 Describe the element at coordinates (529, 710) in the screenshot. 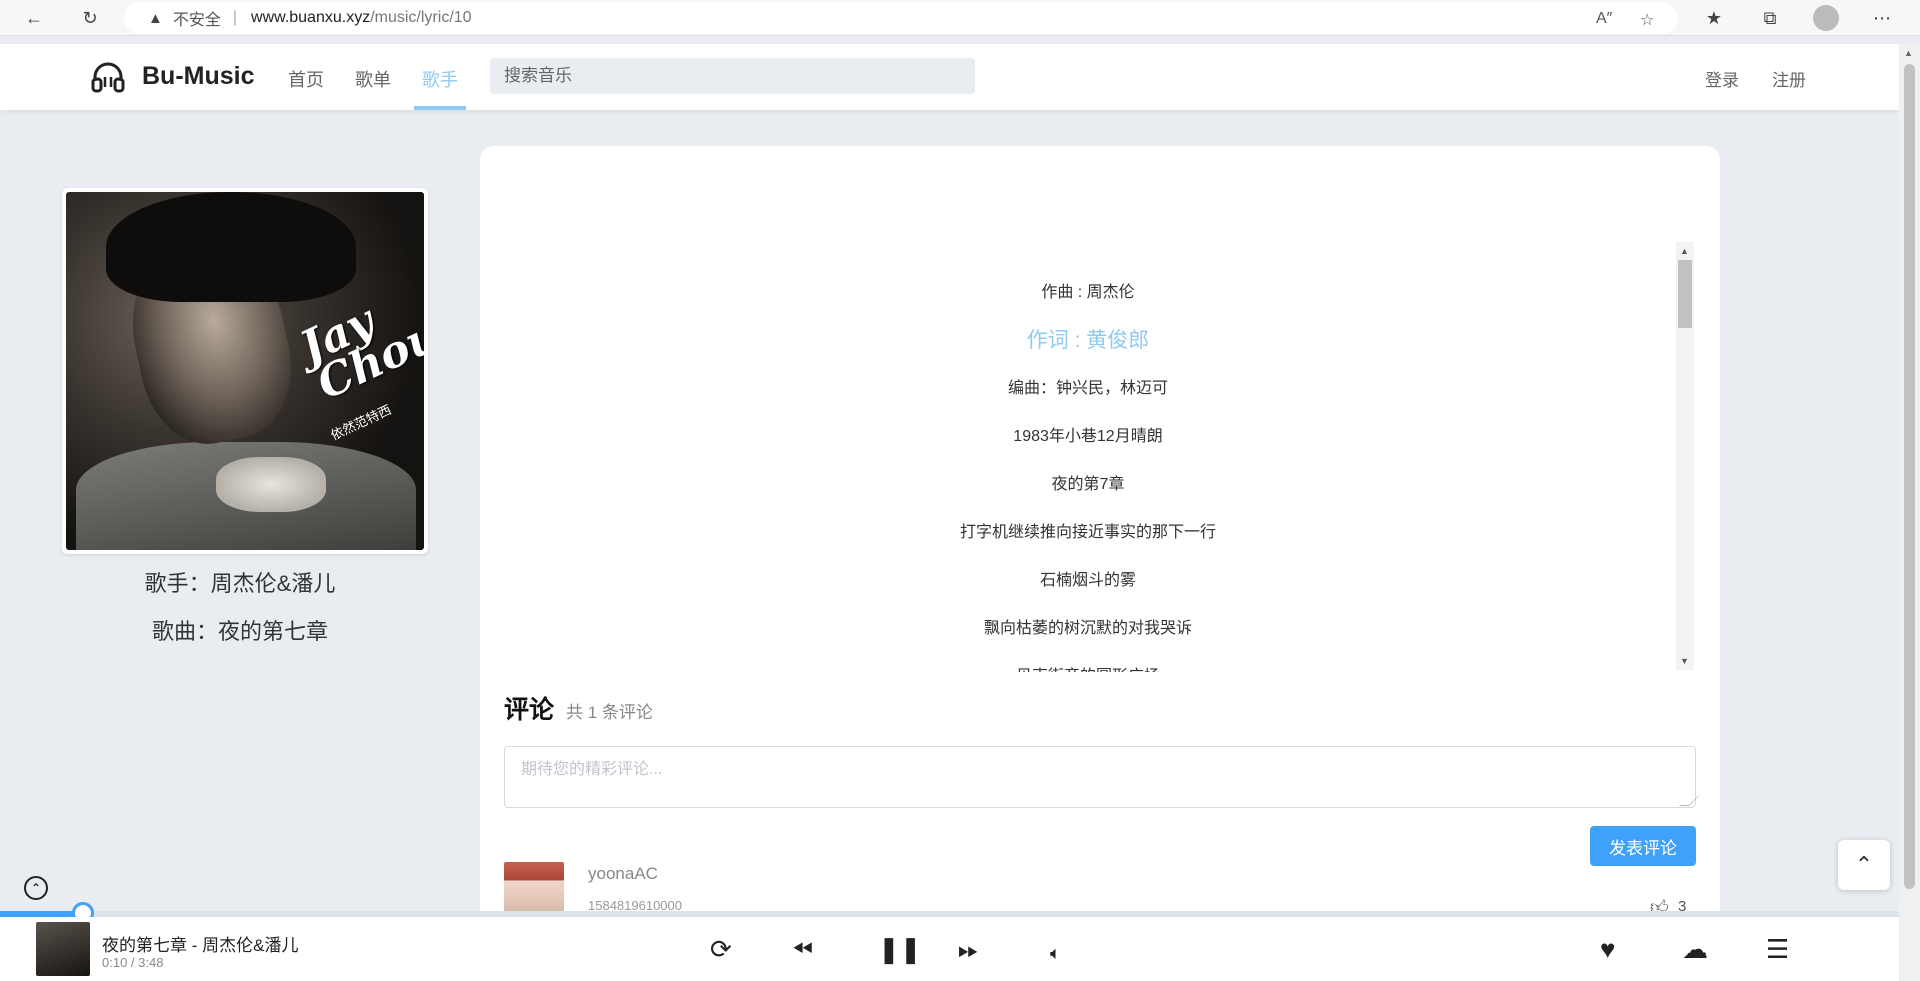

I see `comments-title: 评论` at that location.